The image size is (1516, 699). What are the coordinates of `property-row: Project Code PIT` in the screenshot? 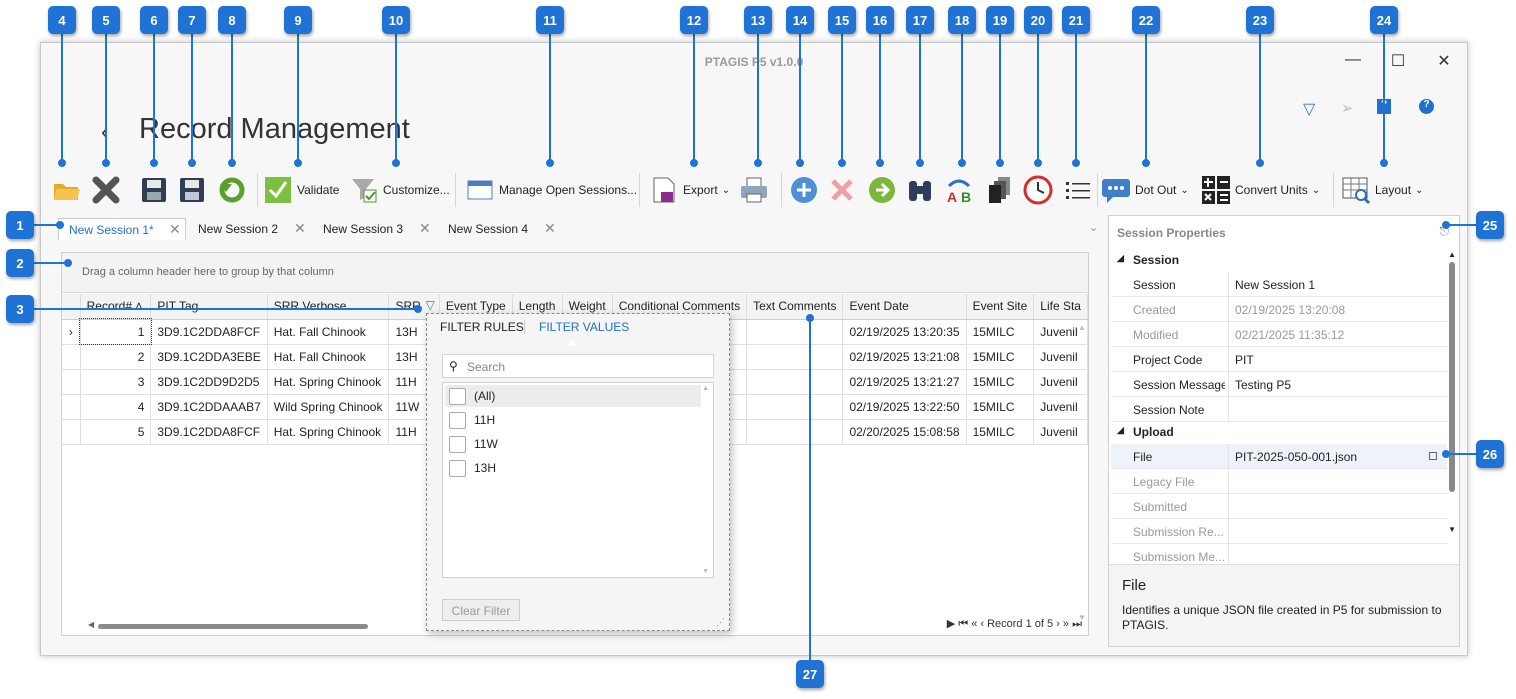 It's located at (1279, 359).